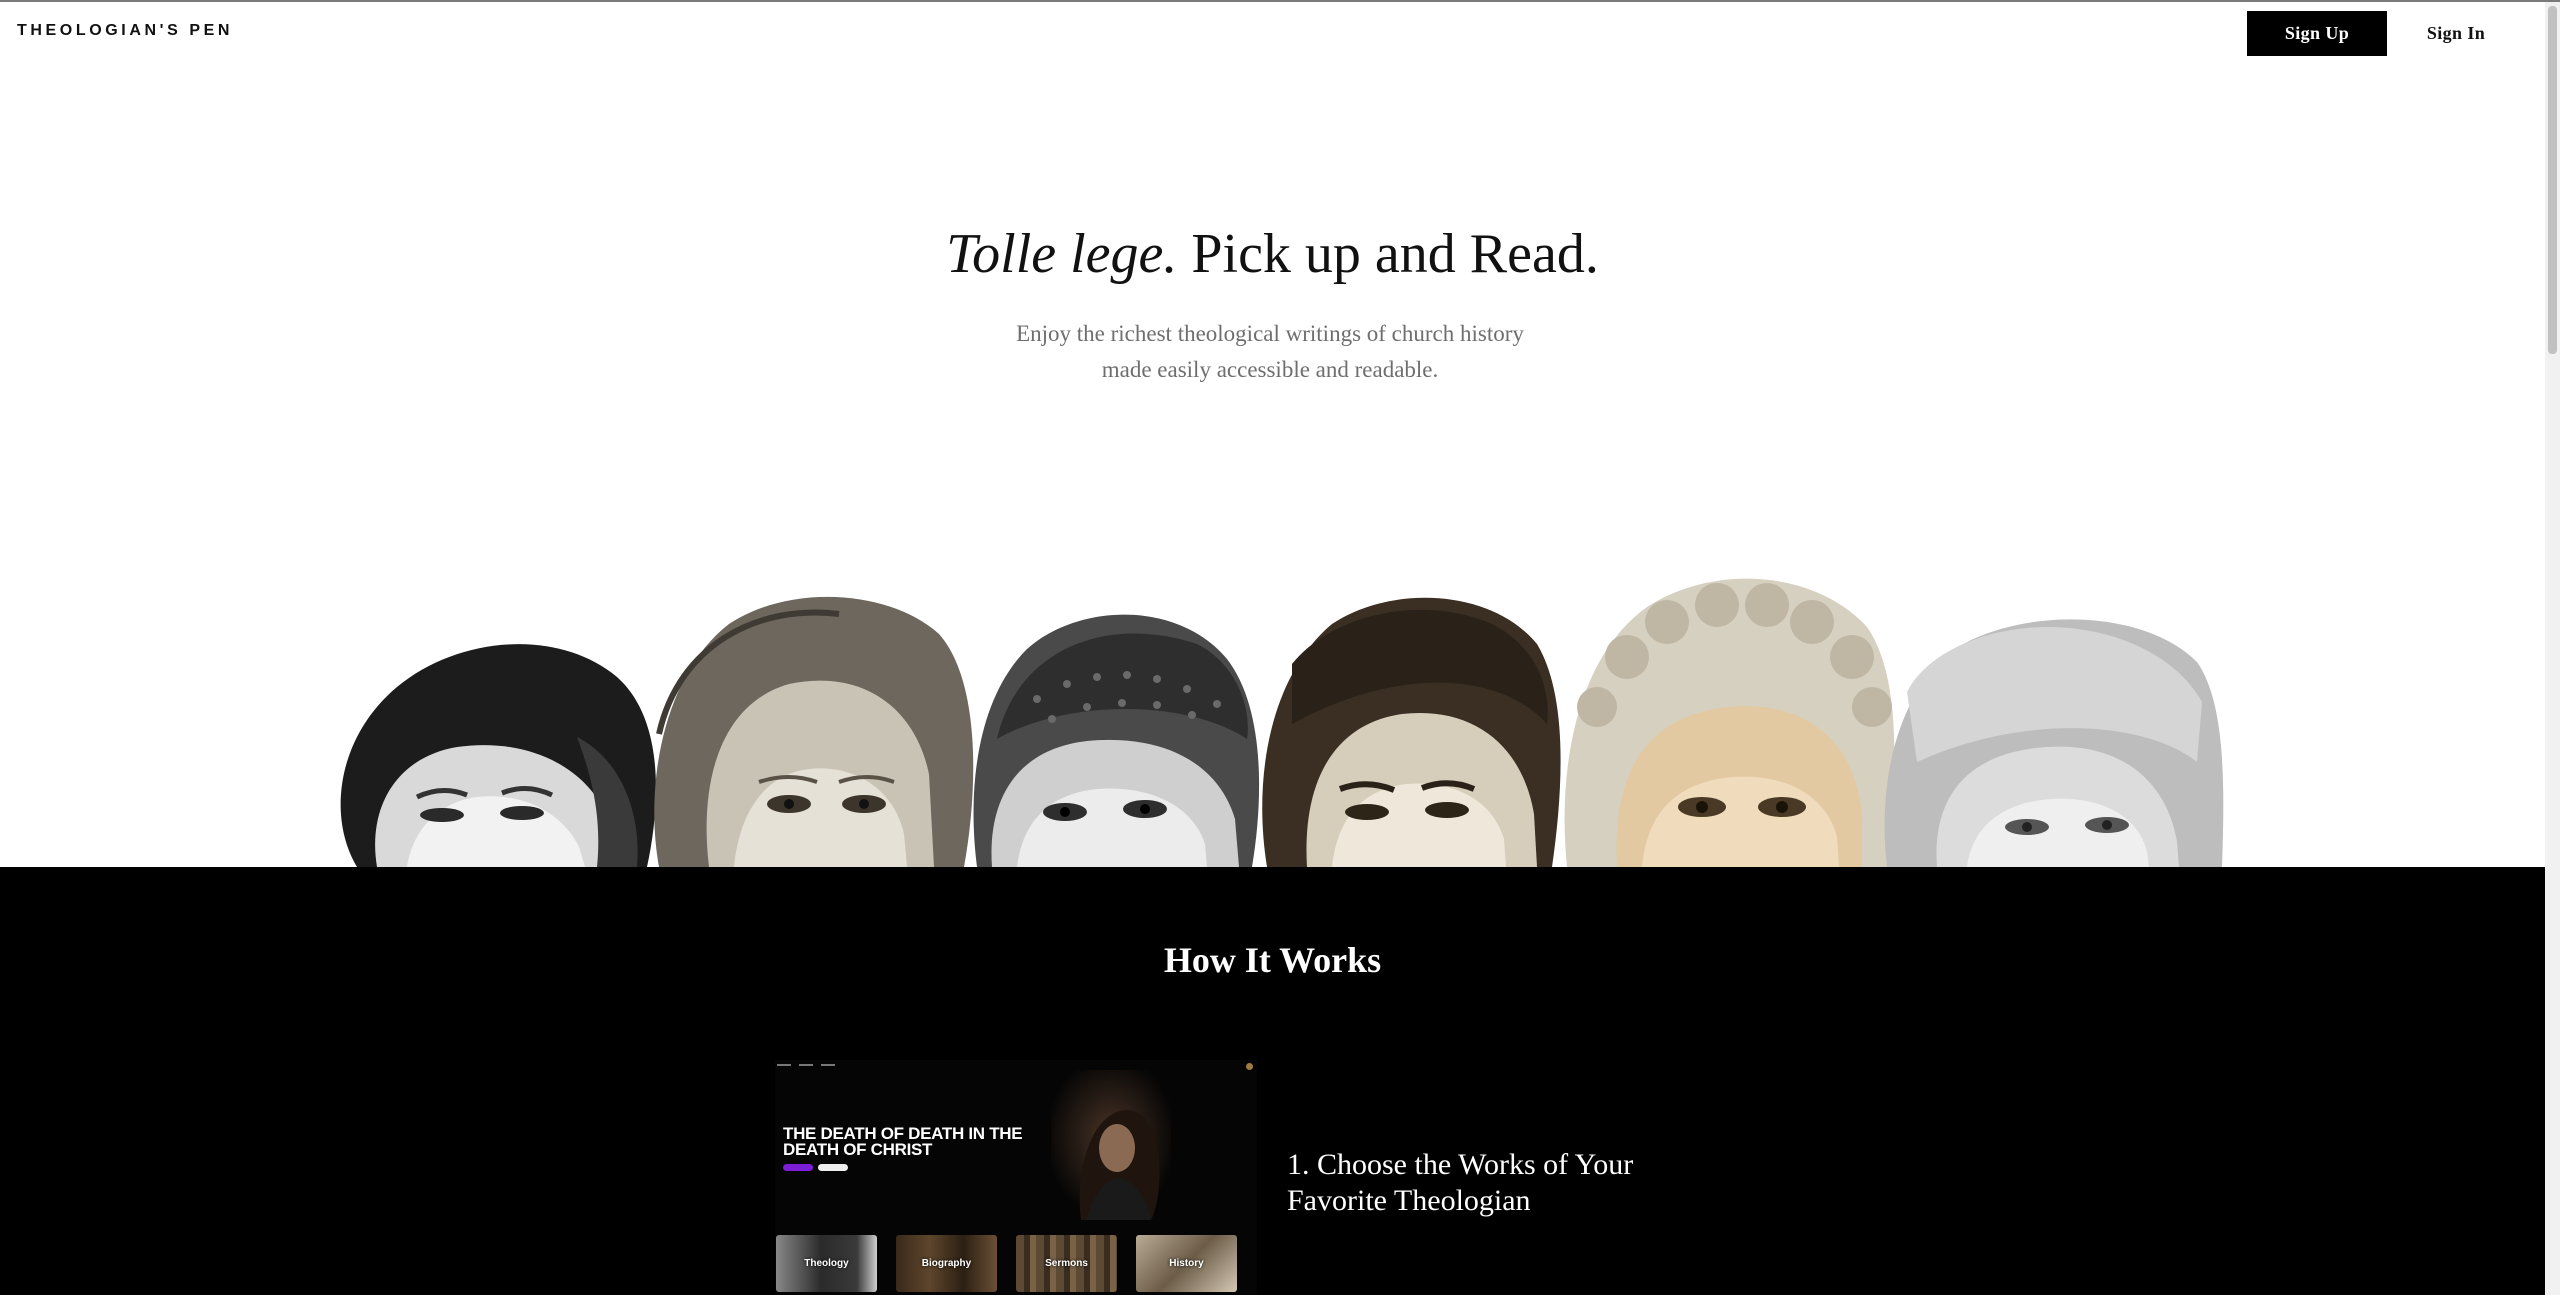  What do you see at coordinates (1272, 33) in the screenshot?
I see `site-header: THEOLOGIAN'S PEN Sign Up Sign In` at bounding box center [1272, 33].